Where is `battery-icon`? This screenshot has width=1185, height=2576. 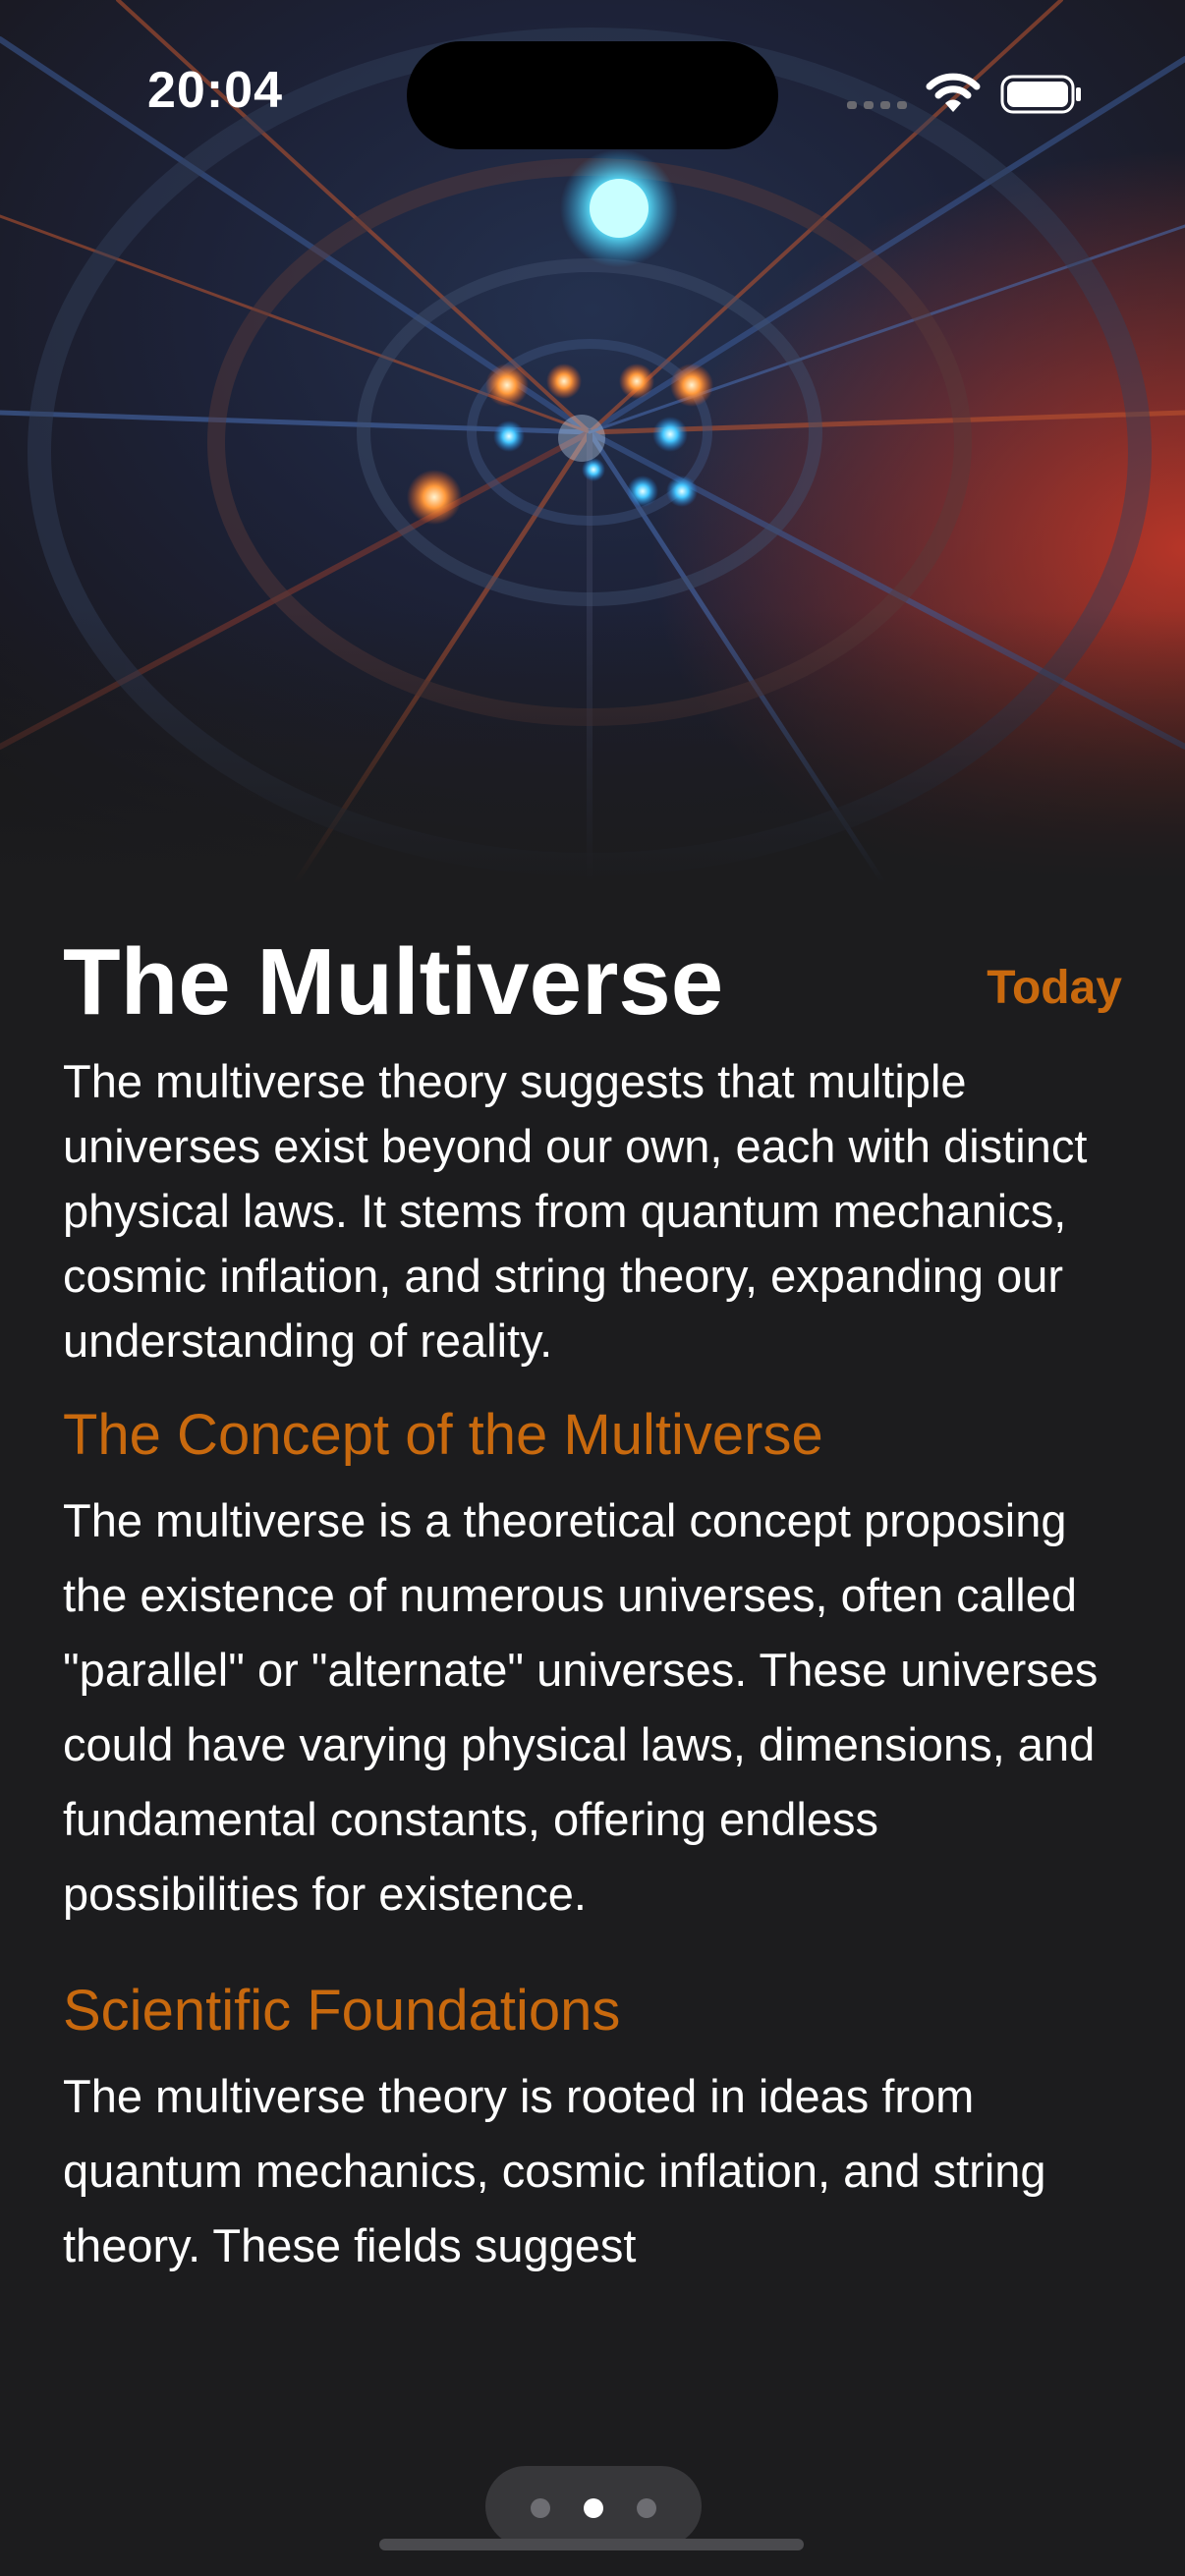 battery-icon is located at coordinates (1041, 94).